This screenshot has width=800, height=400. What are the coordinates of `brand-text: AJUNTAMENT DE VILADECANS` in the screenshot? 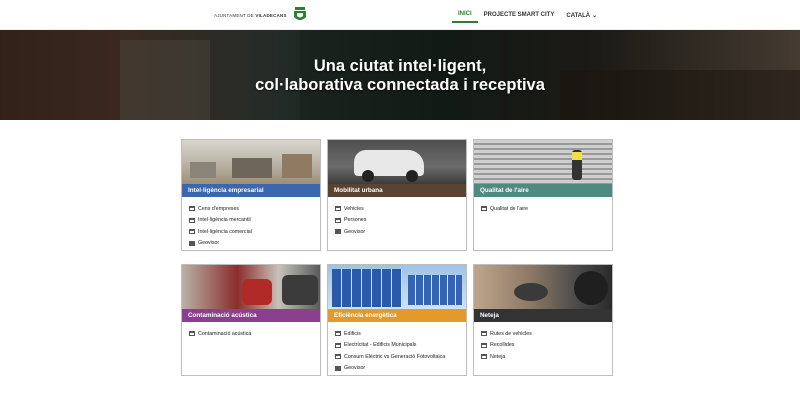 It's located at (250, 15).